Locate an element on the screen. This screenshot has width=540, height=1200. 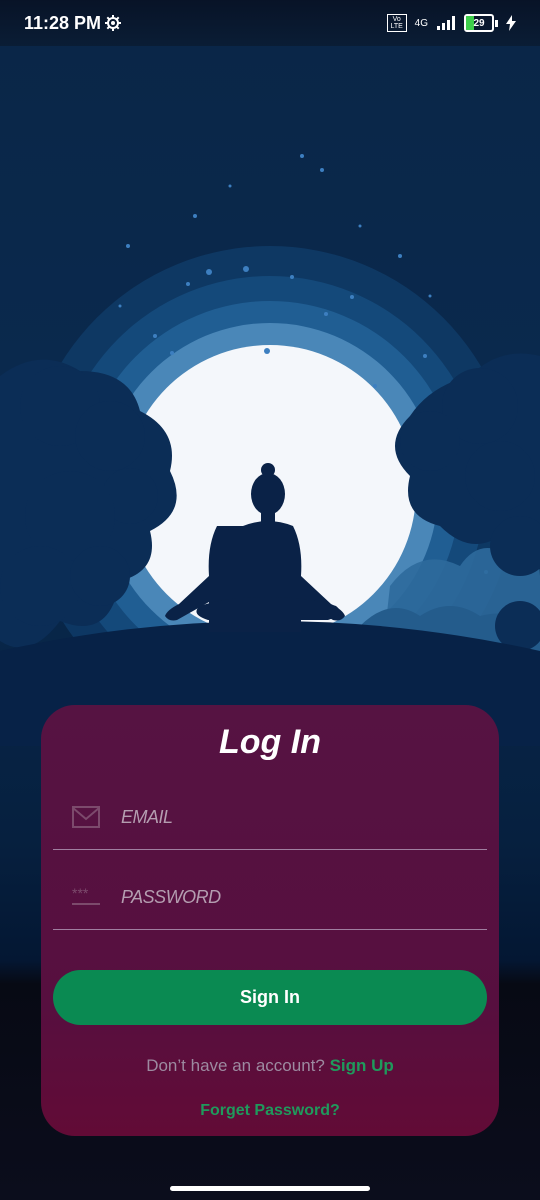
signup-row: Don’t have an account? Sign Up is located at coordinates (270, 1066).